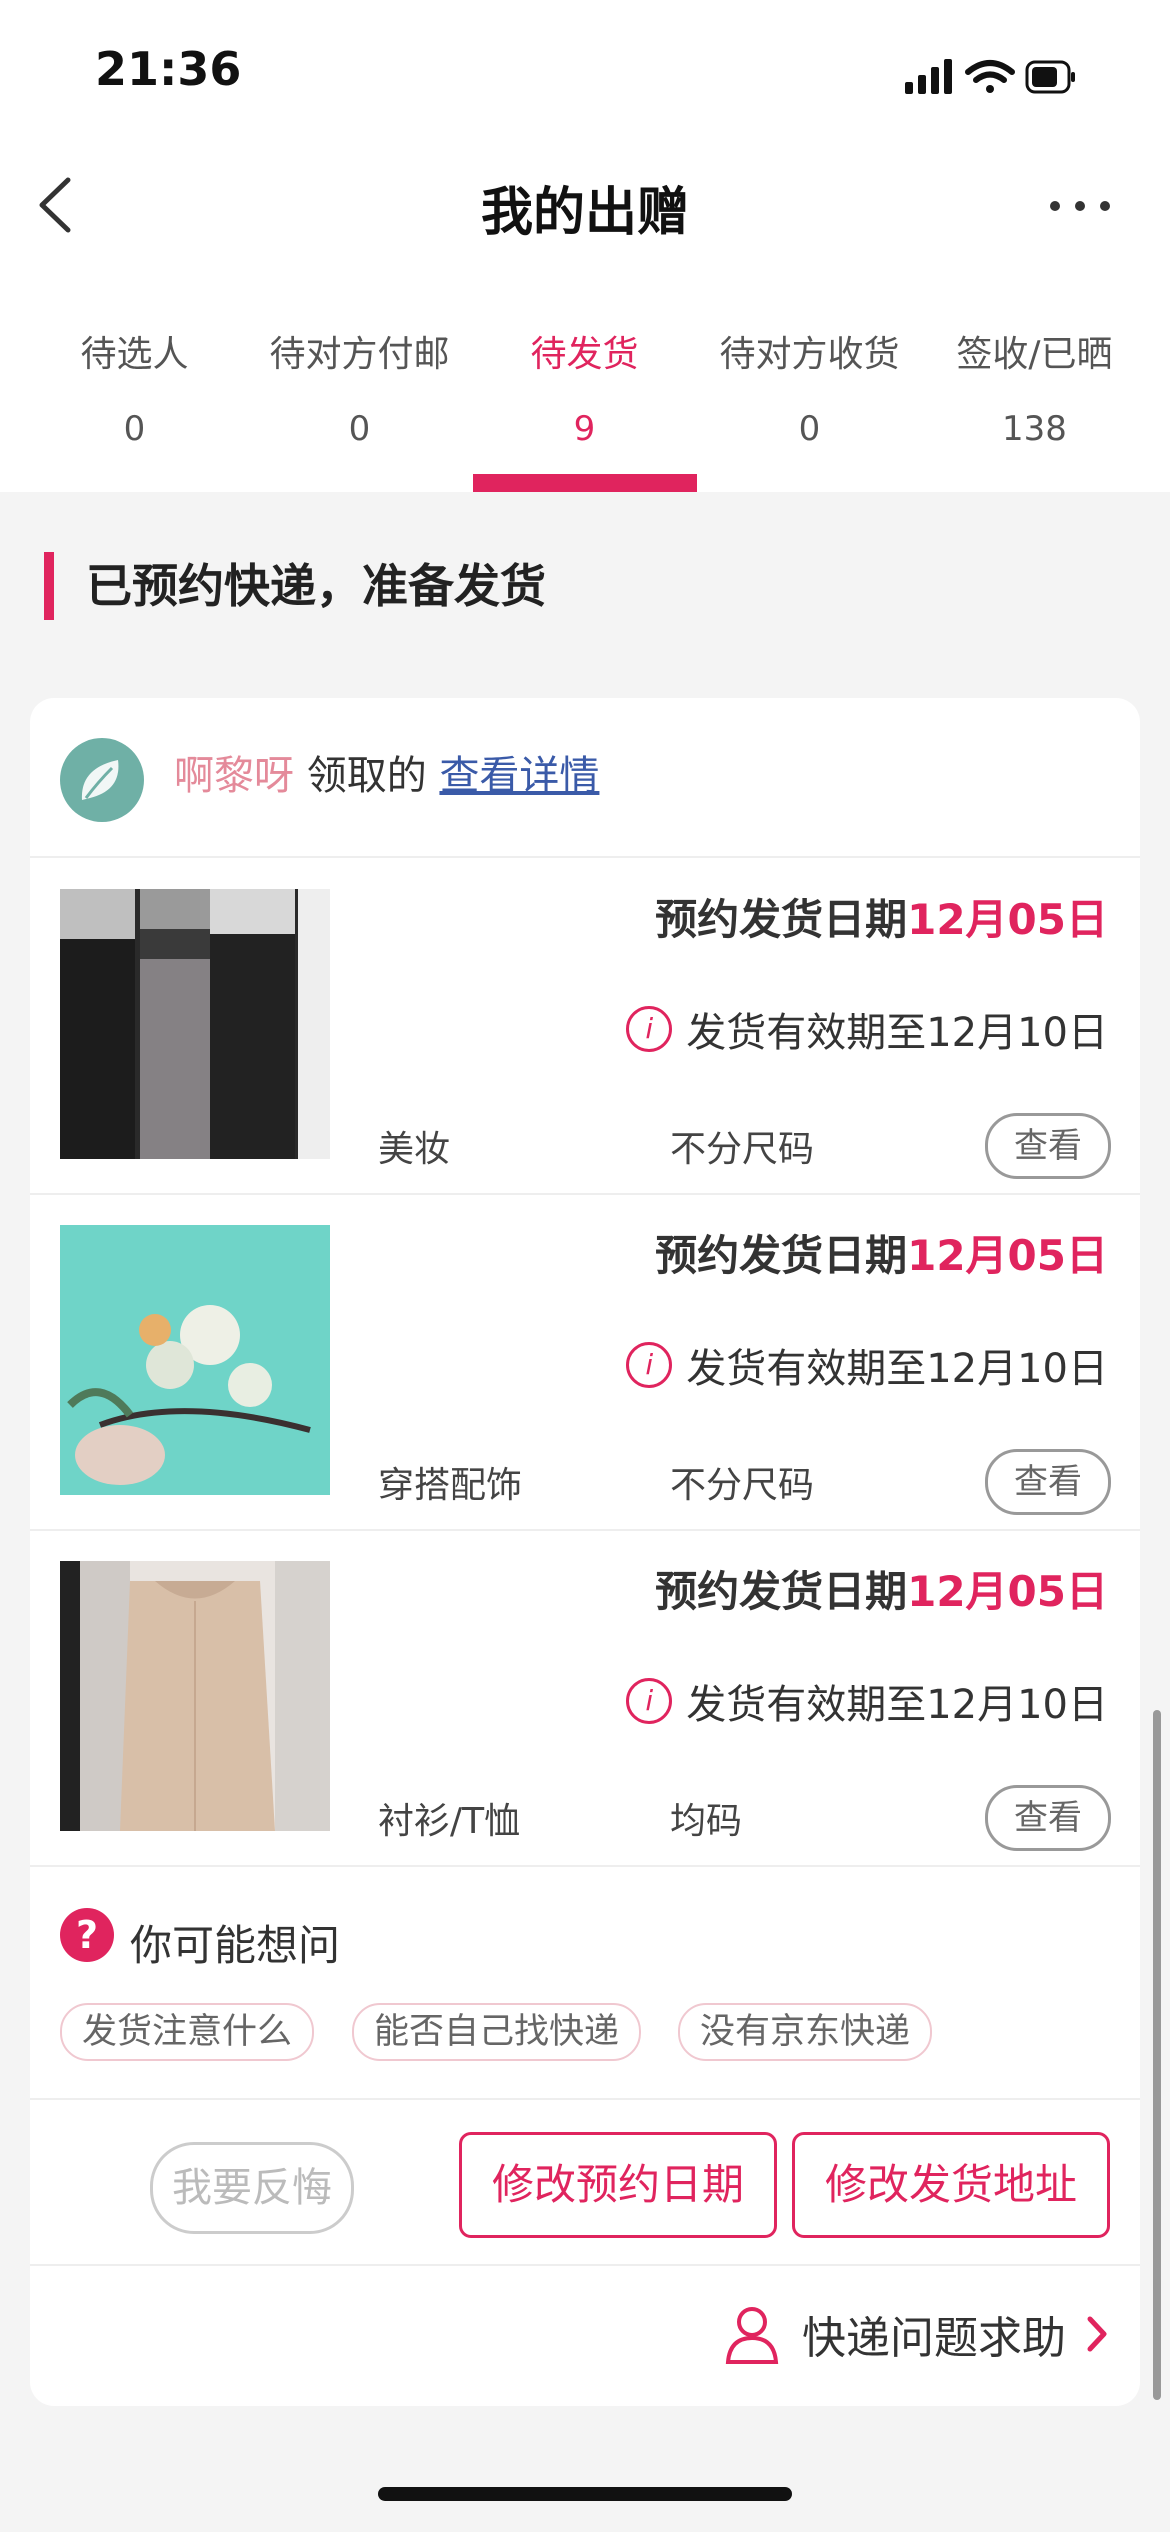 The image size is (1170, 2532). I want to click on home-indicator, so click(585, 2494).